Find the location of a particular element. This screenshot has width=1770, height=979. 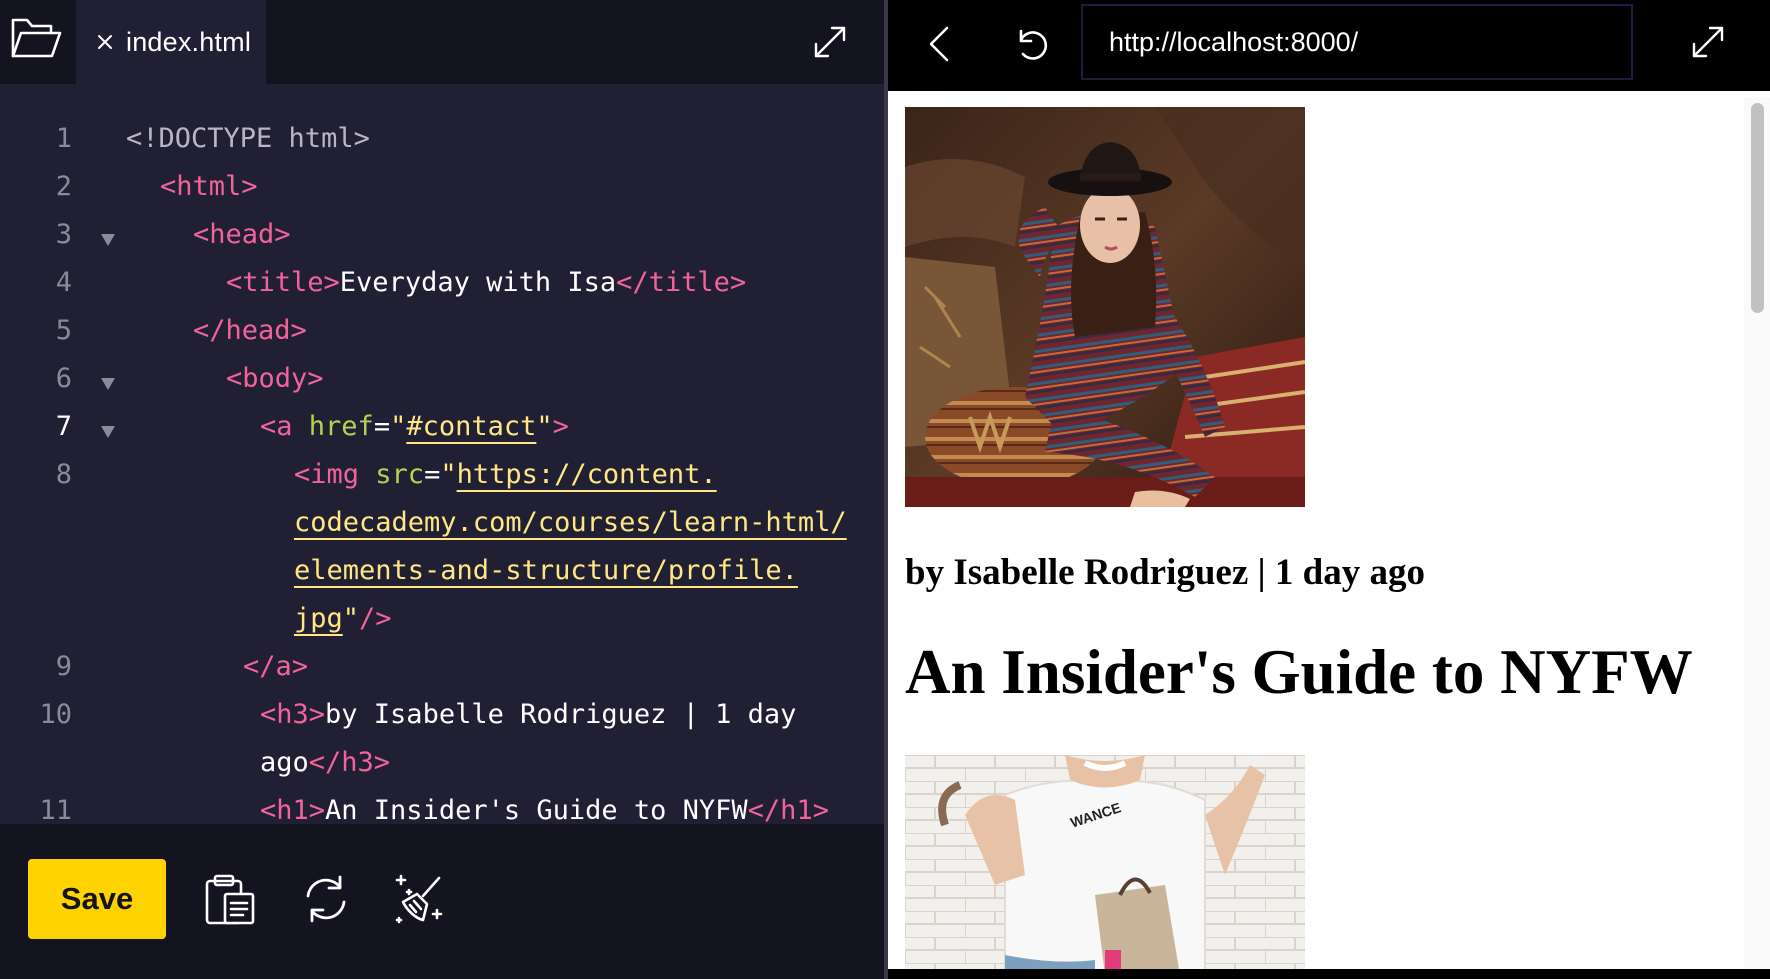

code-line-8: <img src="https://content. is located at coordinates (505, 475).